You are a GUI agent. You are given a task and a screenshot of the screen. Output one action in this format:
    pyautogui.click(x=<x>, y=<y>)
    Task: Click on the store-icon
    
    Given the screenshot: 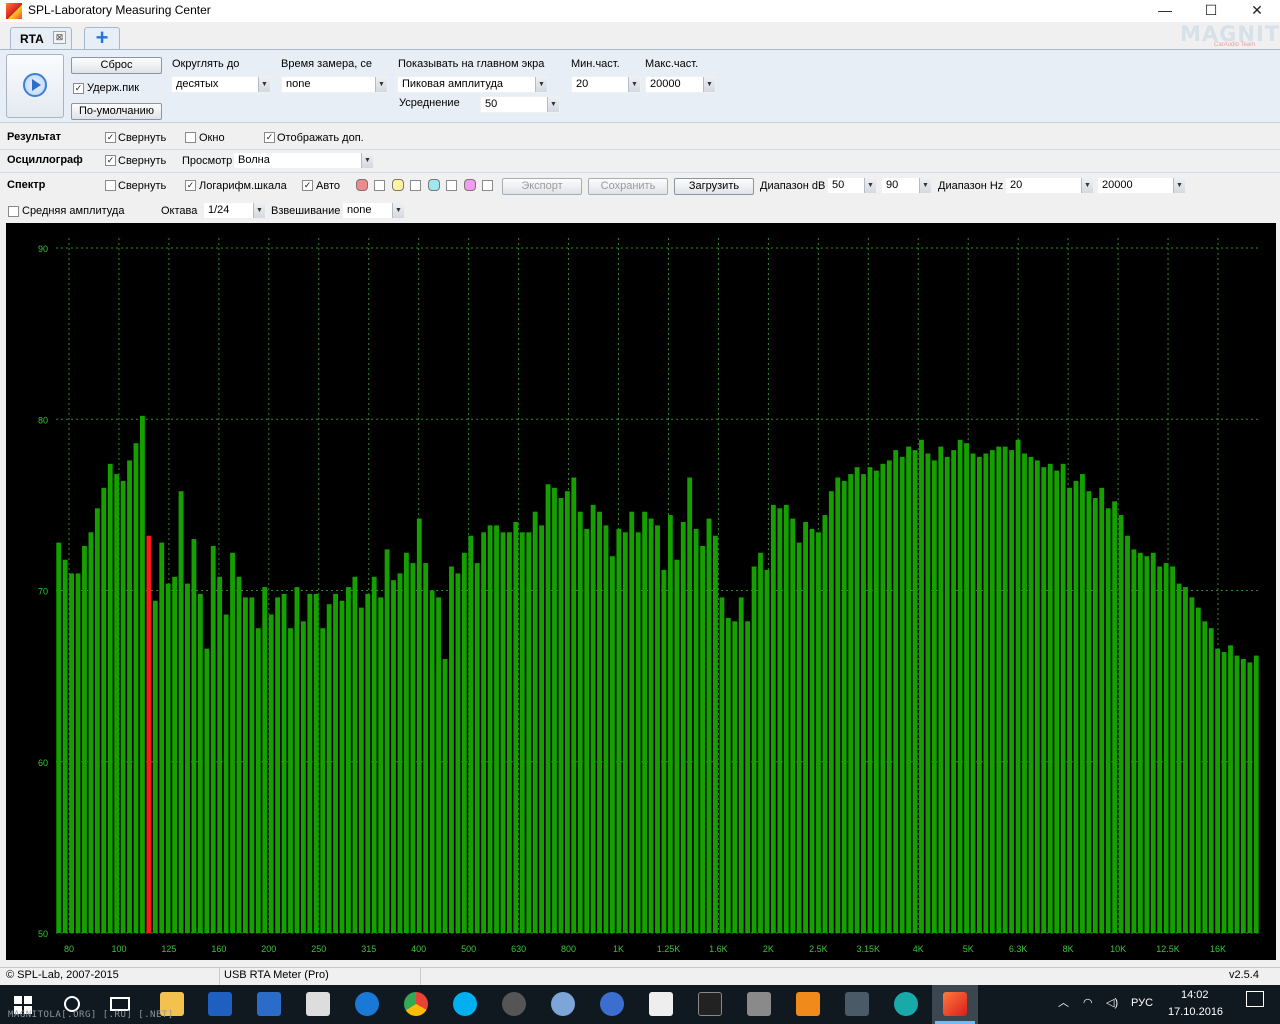 What is the action you would take?
    pyautogui.click(x=220, y=1004)
    